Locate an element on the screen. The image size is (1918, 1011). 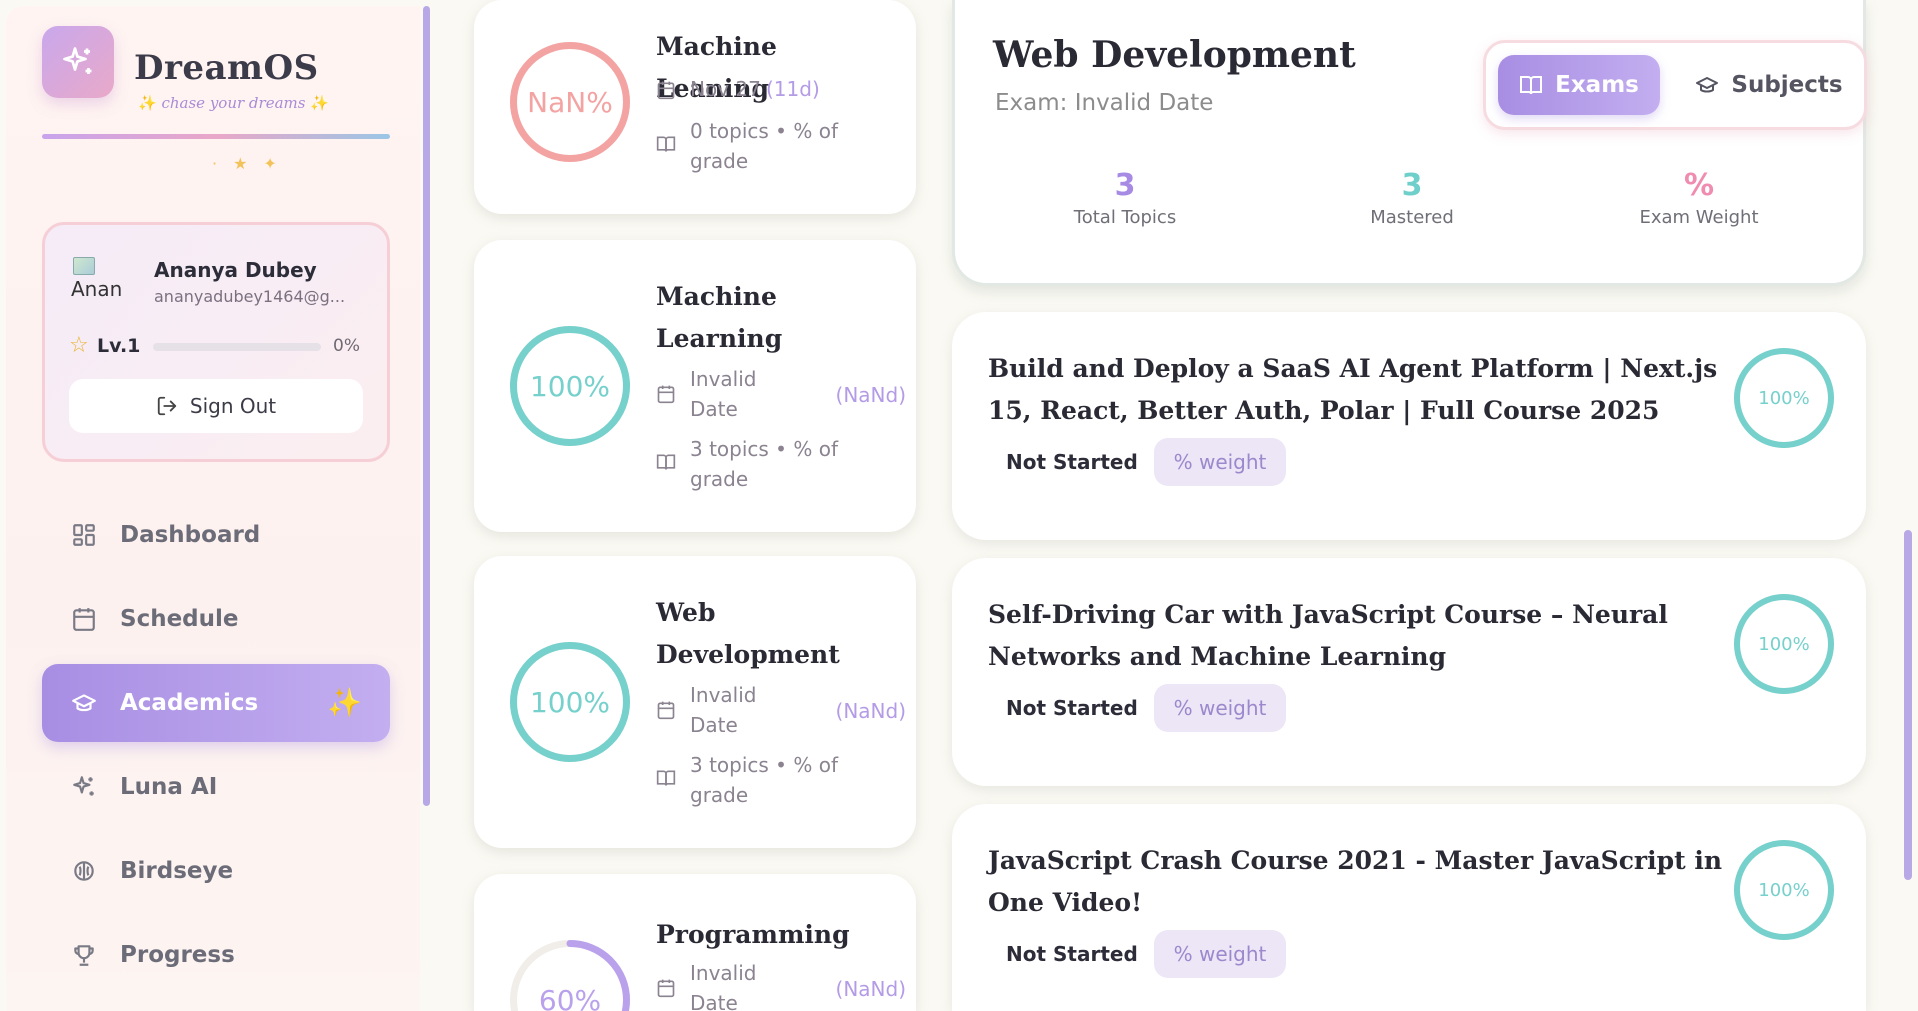
sidebar-item-label: Luna AI is located at coordinates (169, 787).